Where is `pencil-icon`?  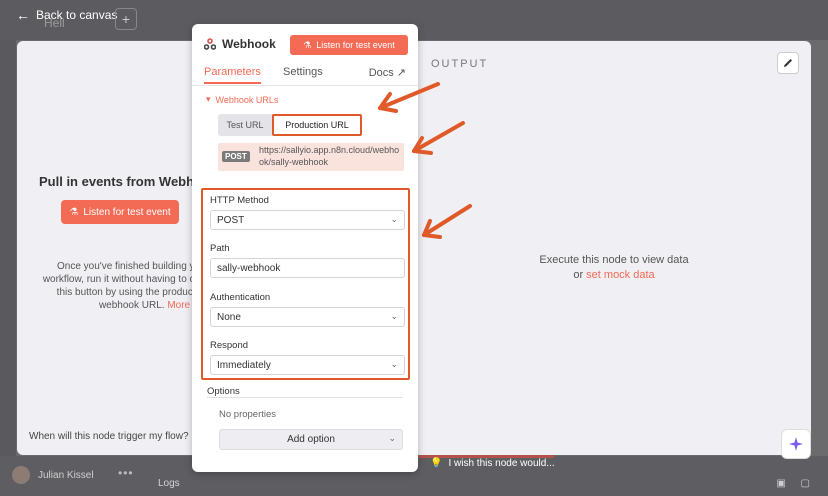
pencil-icon is located at coordinates (788, 63).